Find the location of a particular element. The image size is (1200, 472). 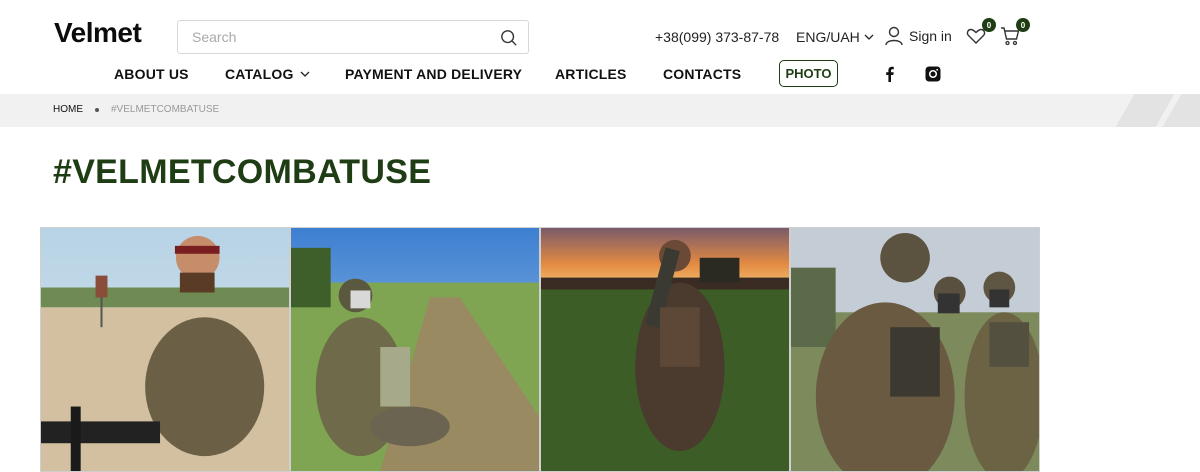

sign-in-label: Sign in is located at coordinates (930, 36).